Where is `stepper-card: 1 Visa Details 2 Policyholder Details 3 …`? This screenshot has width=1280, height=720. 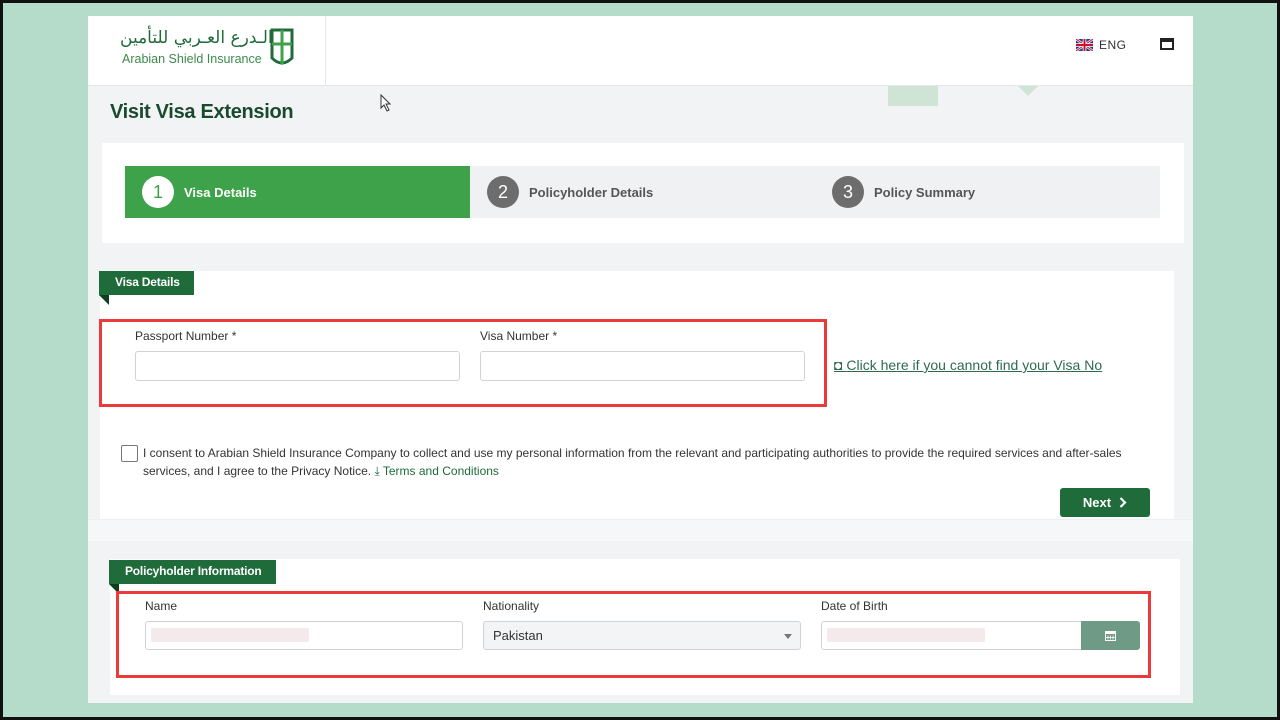
stepper-card: 1 Visa Details 2 Policyholder Details 3 … is located at coordinates (643, 193).